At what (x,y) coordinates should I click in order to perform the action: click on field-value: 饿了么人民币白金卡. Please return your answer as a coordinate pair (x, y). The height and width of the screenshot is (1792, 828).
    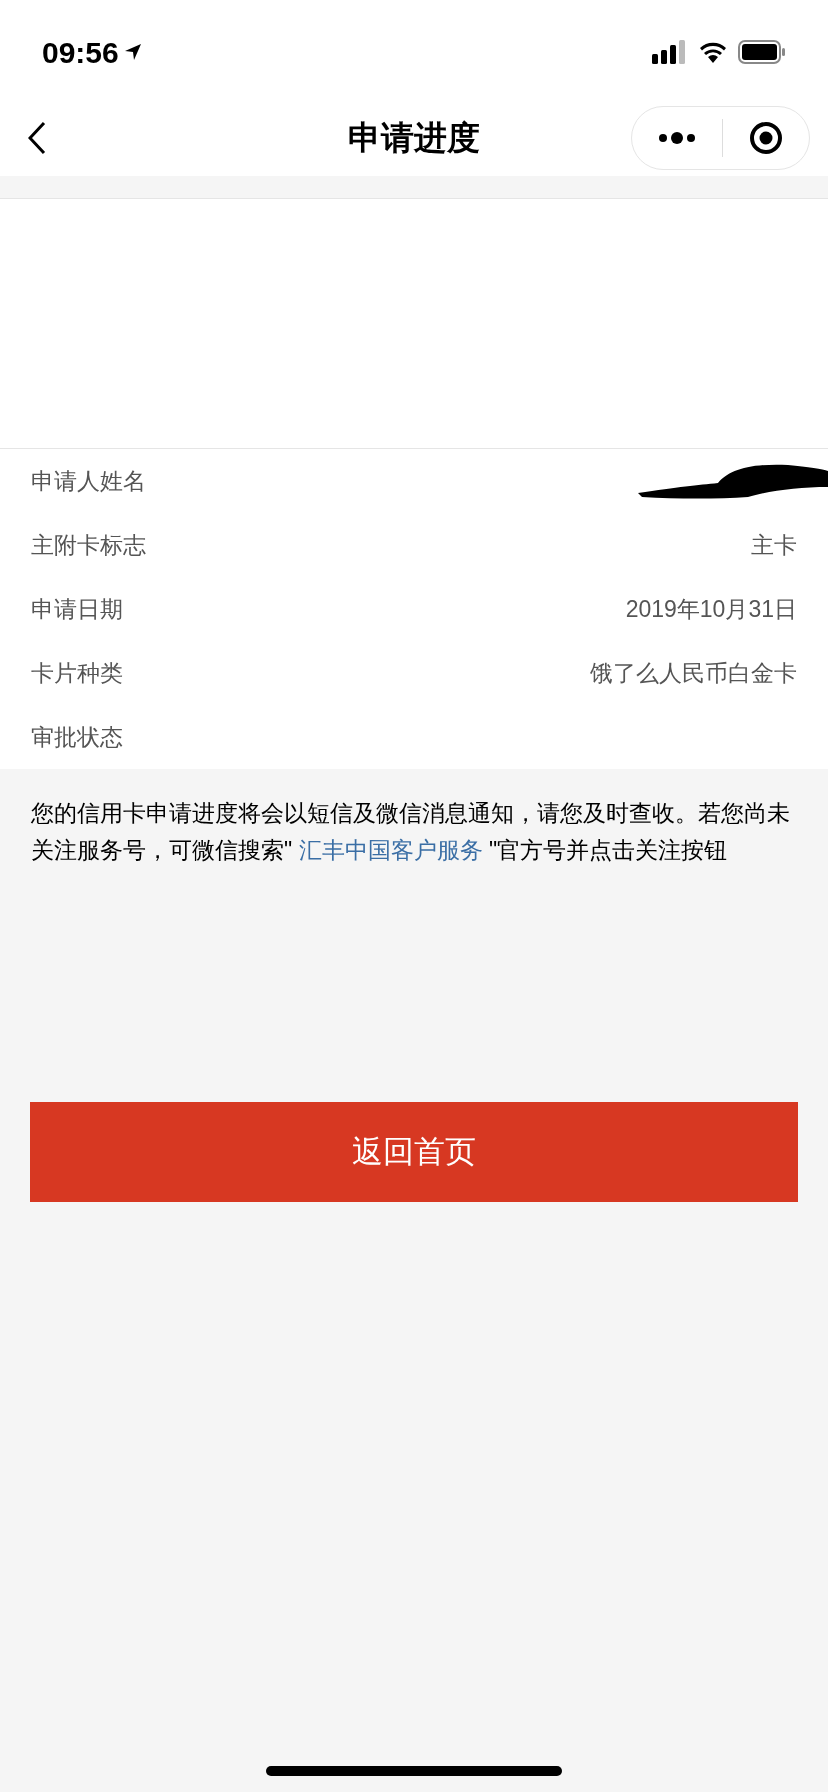
    Looking at the image, I should click on (693, 673).